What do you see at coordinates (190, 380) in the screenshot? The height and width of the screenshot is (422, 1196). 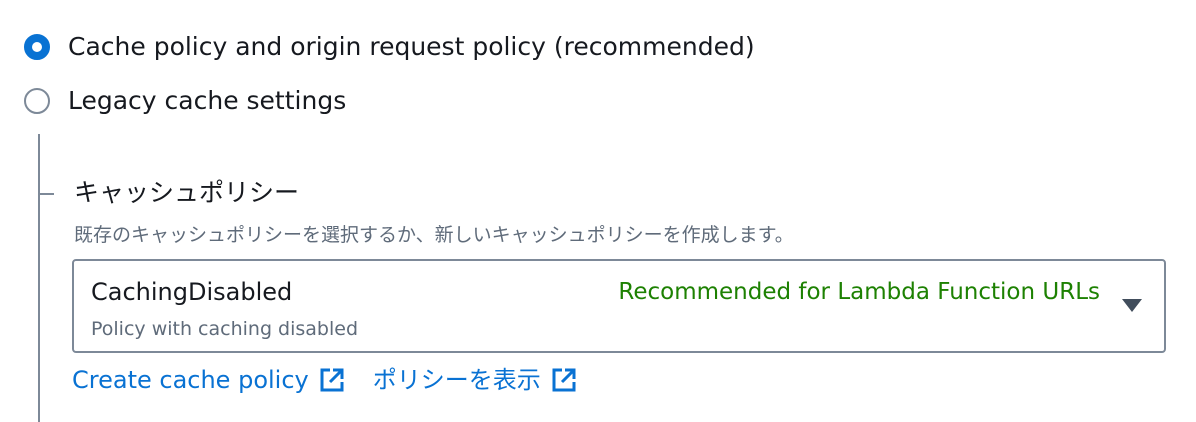 I see `create-cache-policy-link-label: Create cache policy` at bounding box center [190, 380].